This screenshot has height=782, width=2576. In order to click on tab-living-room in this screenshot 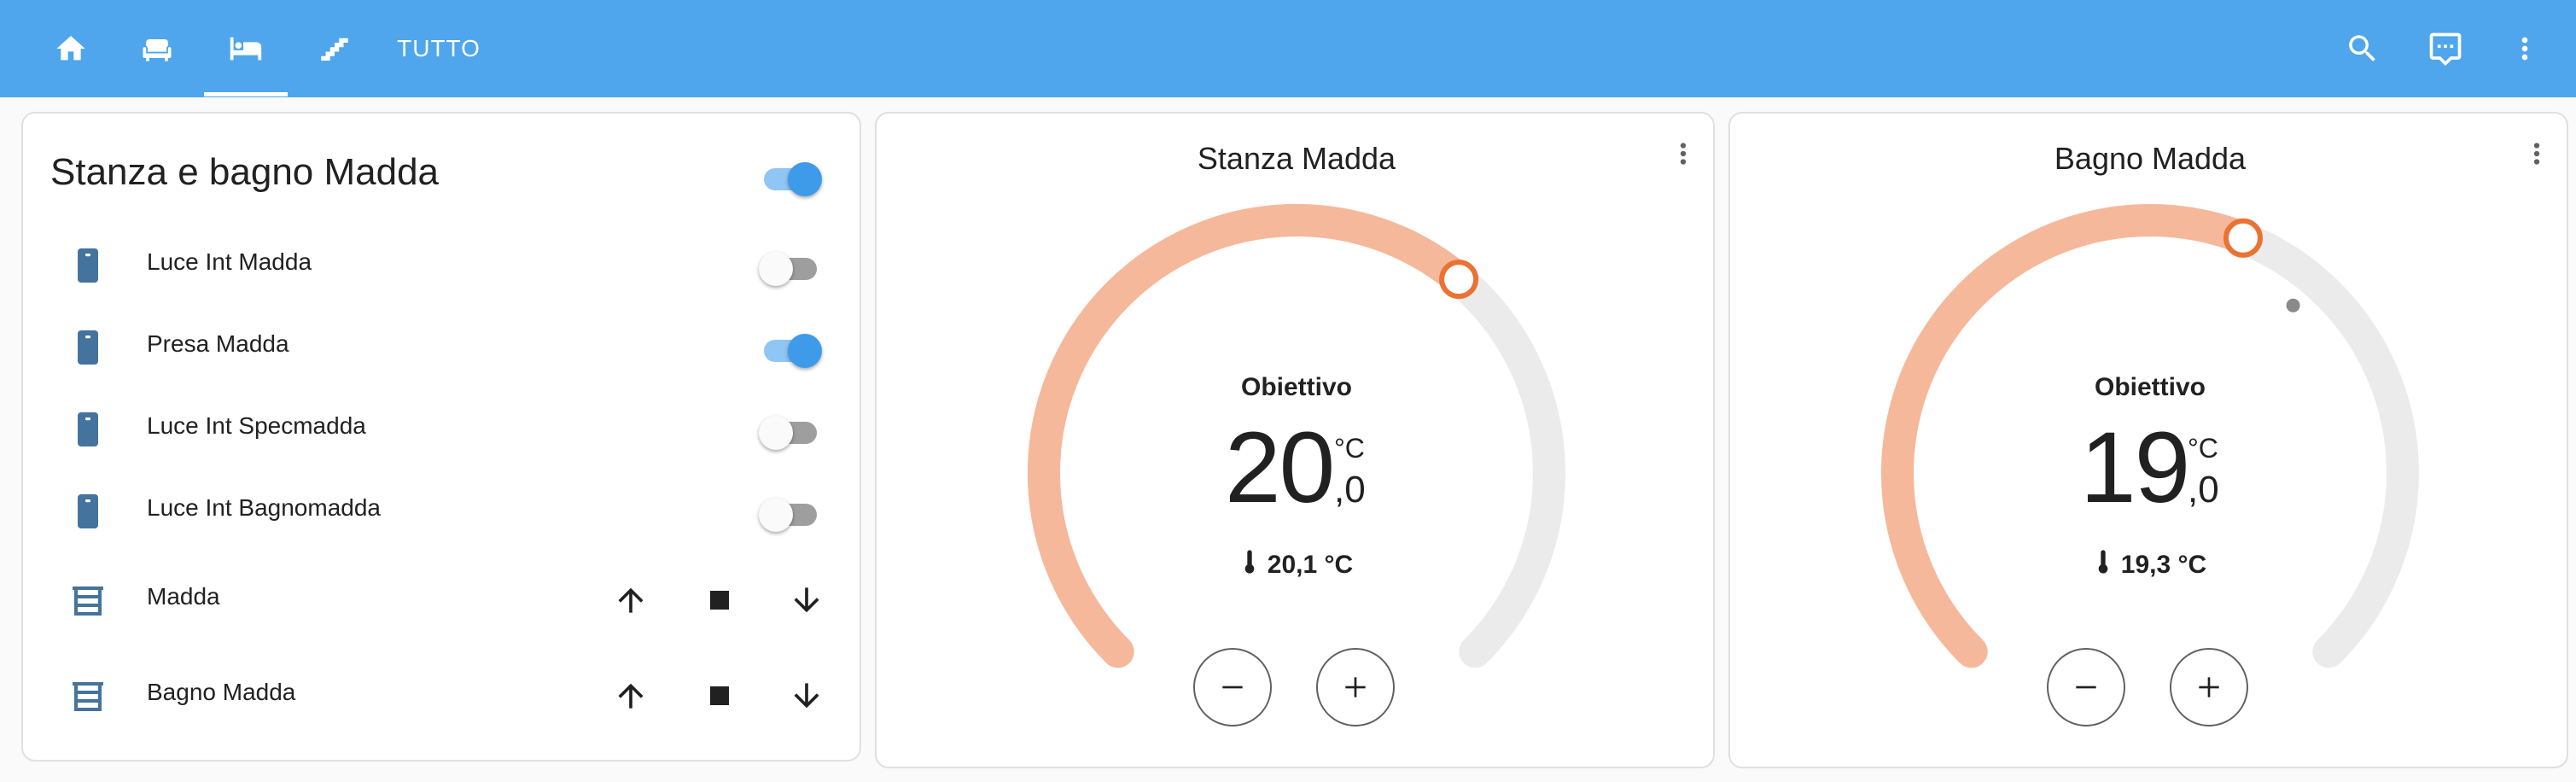, I will do `click(157, 48)`.